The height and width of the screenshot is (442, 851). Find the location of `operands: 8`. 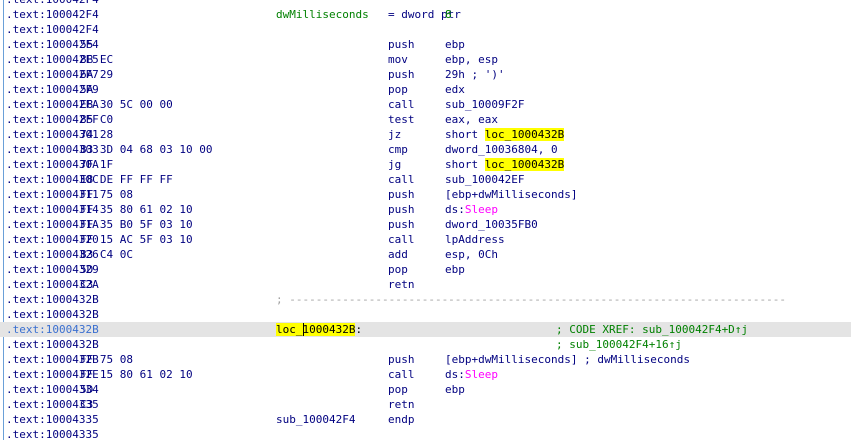

operands: 8 is located at coordinates (448, 14).